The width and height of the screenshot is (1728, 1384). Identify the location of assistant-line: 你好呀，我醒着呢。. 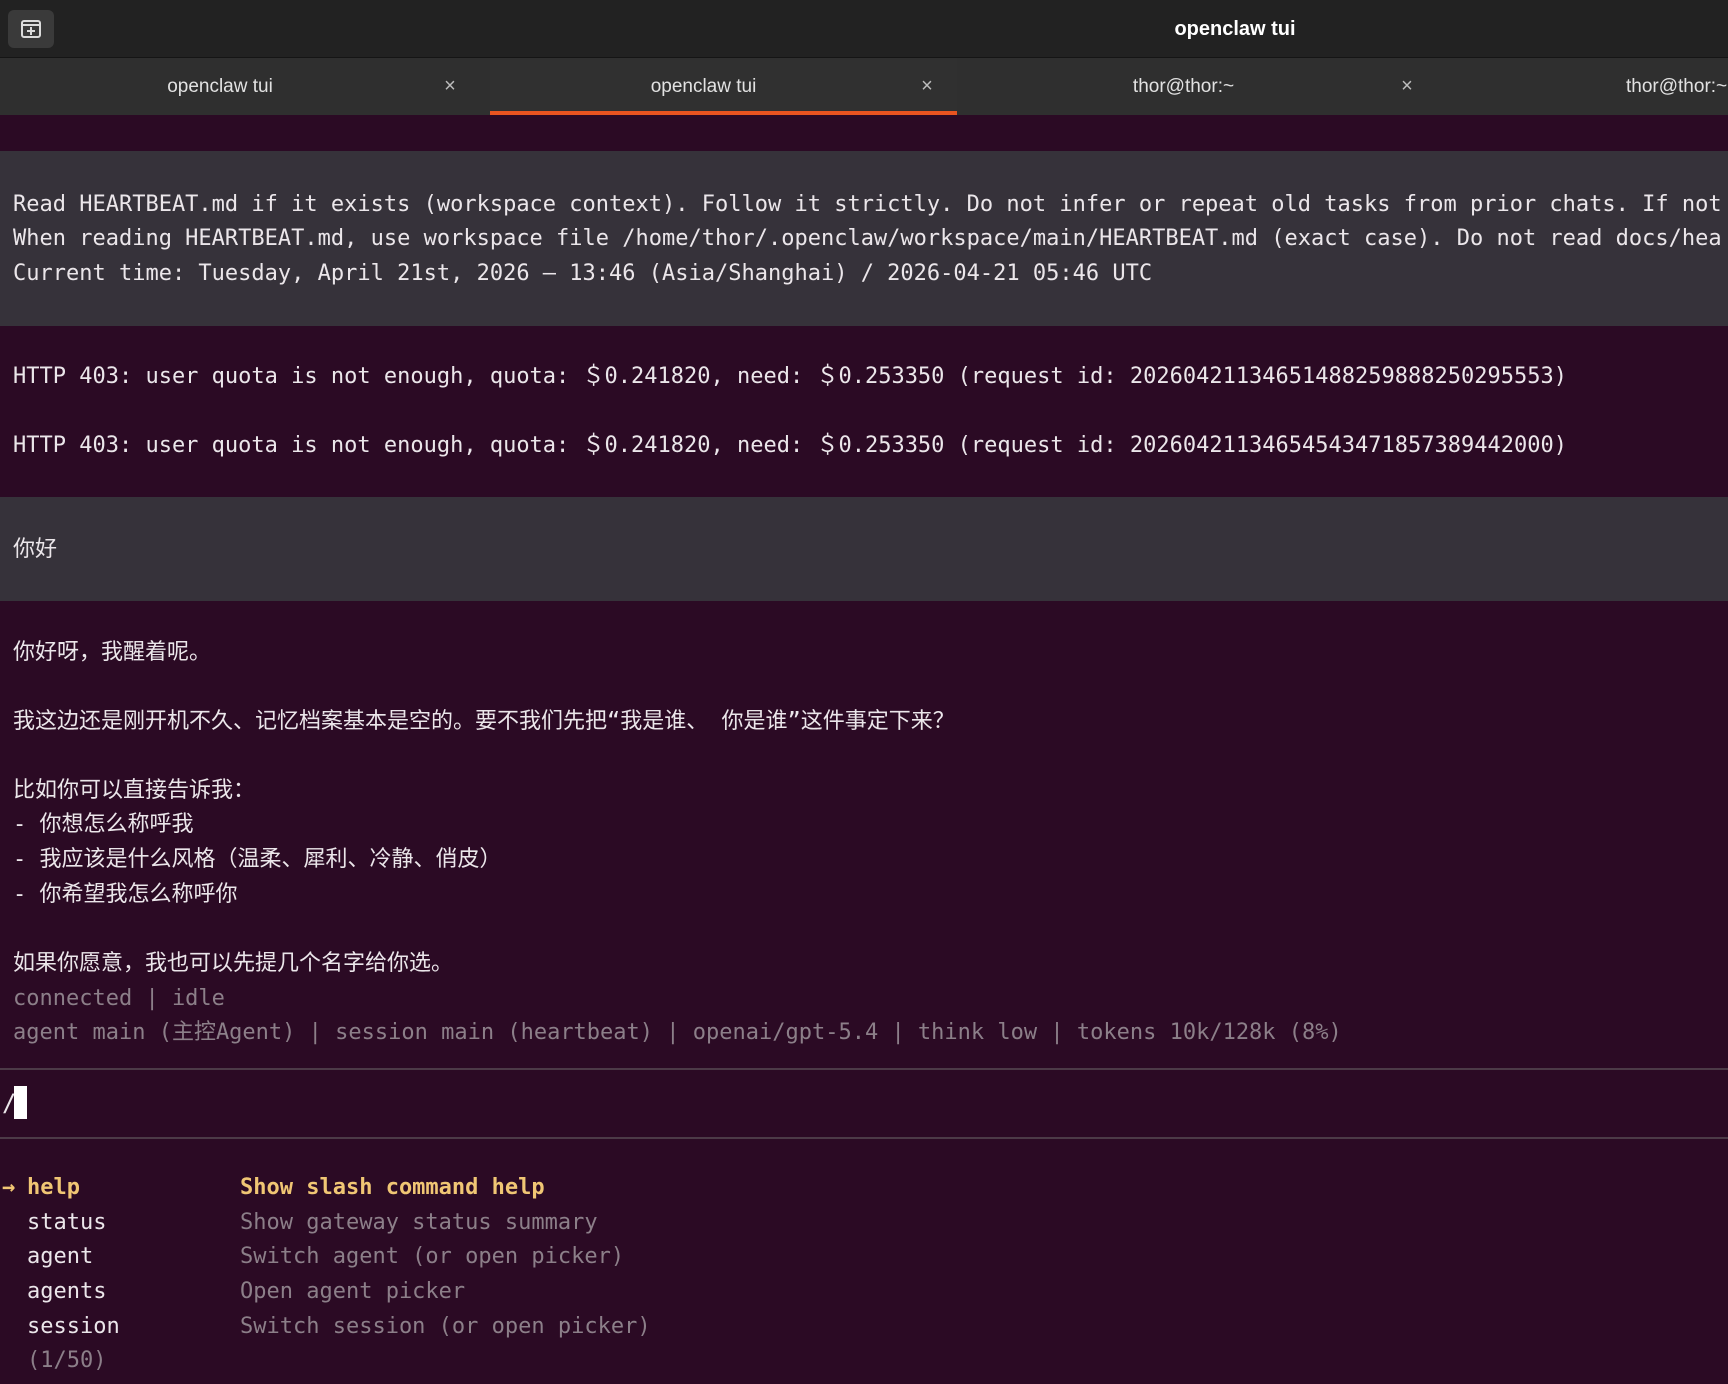
(112, 652).